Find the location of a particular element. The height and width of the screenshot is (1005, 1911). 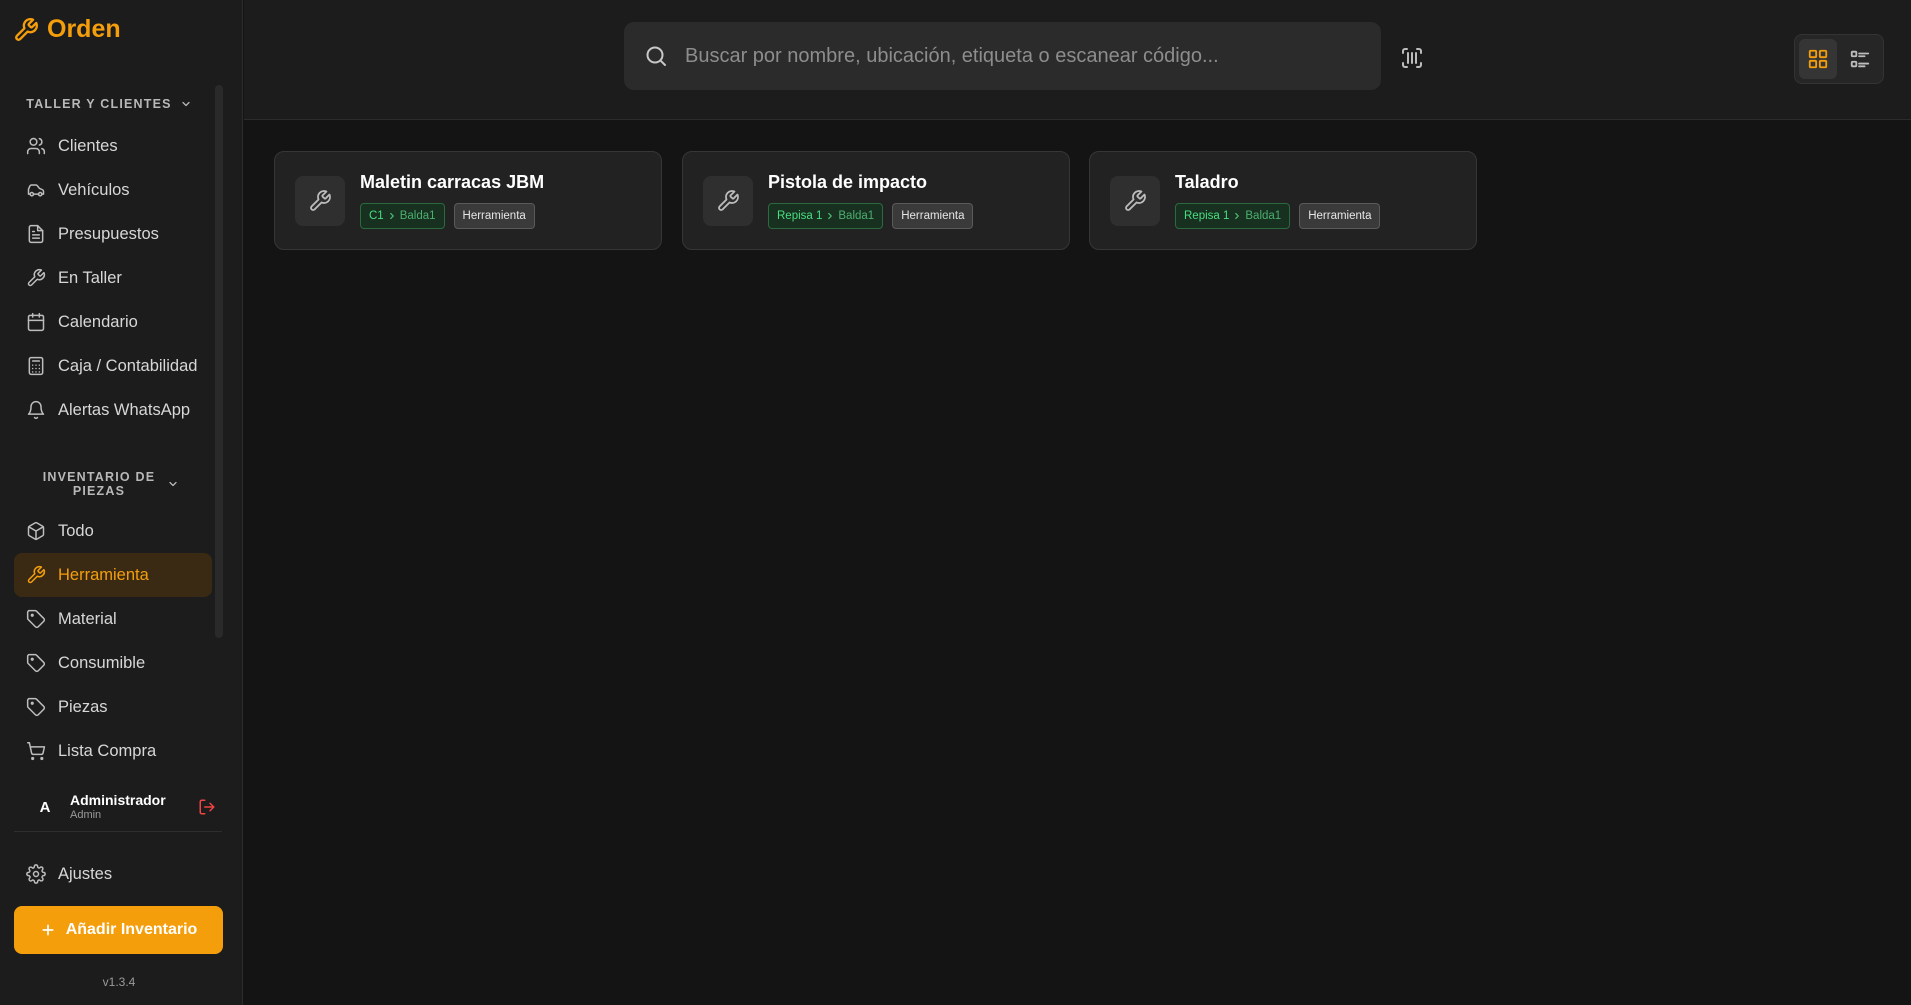

gear-icon is located at coordinates (36, 874).